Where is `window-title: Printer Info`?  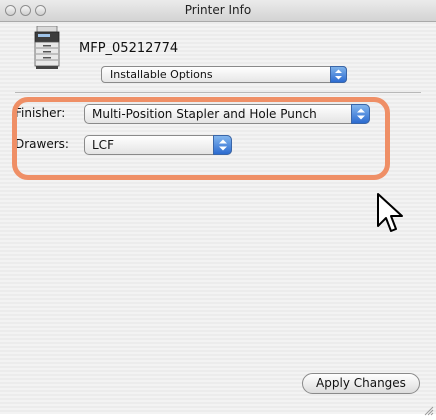 window-title: Printer Info is located at coordinates (218, 10).